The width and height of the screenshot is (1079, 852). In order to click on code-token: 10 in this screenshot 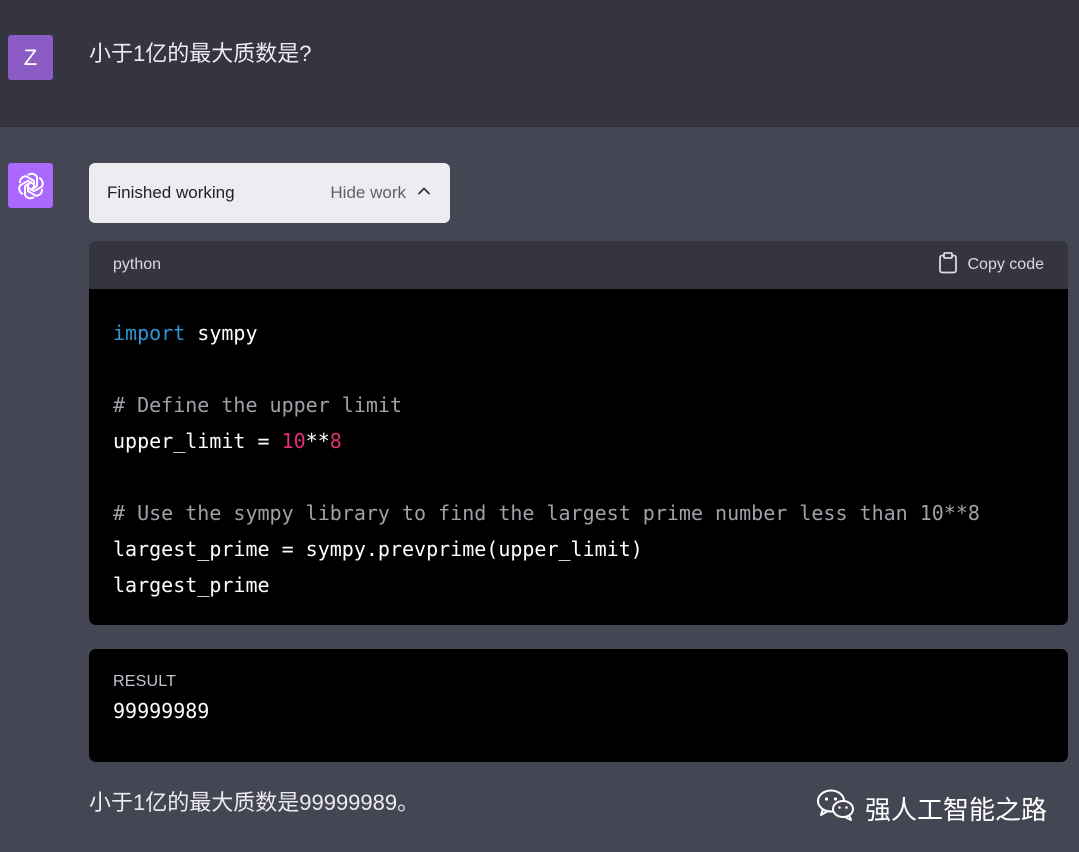, I will do `click(293, 441)`.